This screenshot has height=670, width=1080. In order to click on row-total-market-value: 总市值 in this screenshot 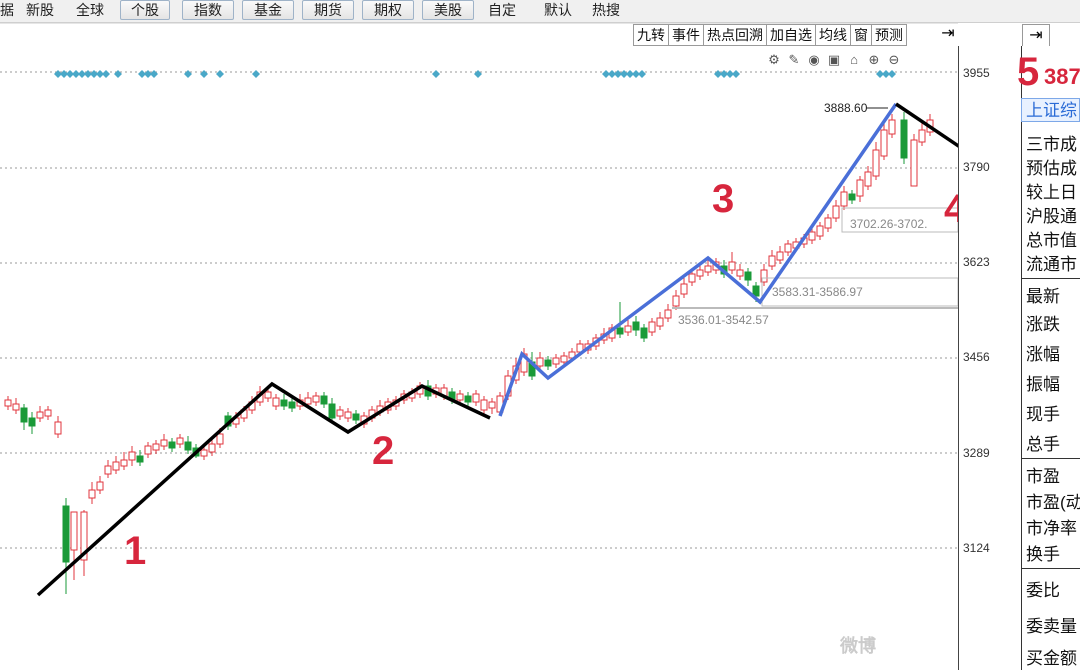, I will do `click(1051, 240)`.